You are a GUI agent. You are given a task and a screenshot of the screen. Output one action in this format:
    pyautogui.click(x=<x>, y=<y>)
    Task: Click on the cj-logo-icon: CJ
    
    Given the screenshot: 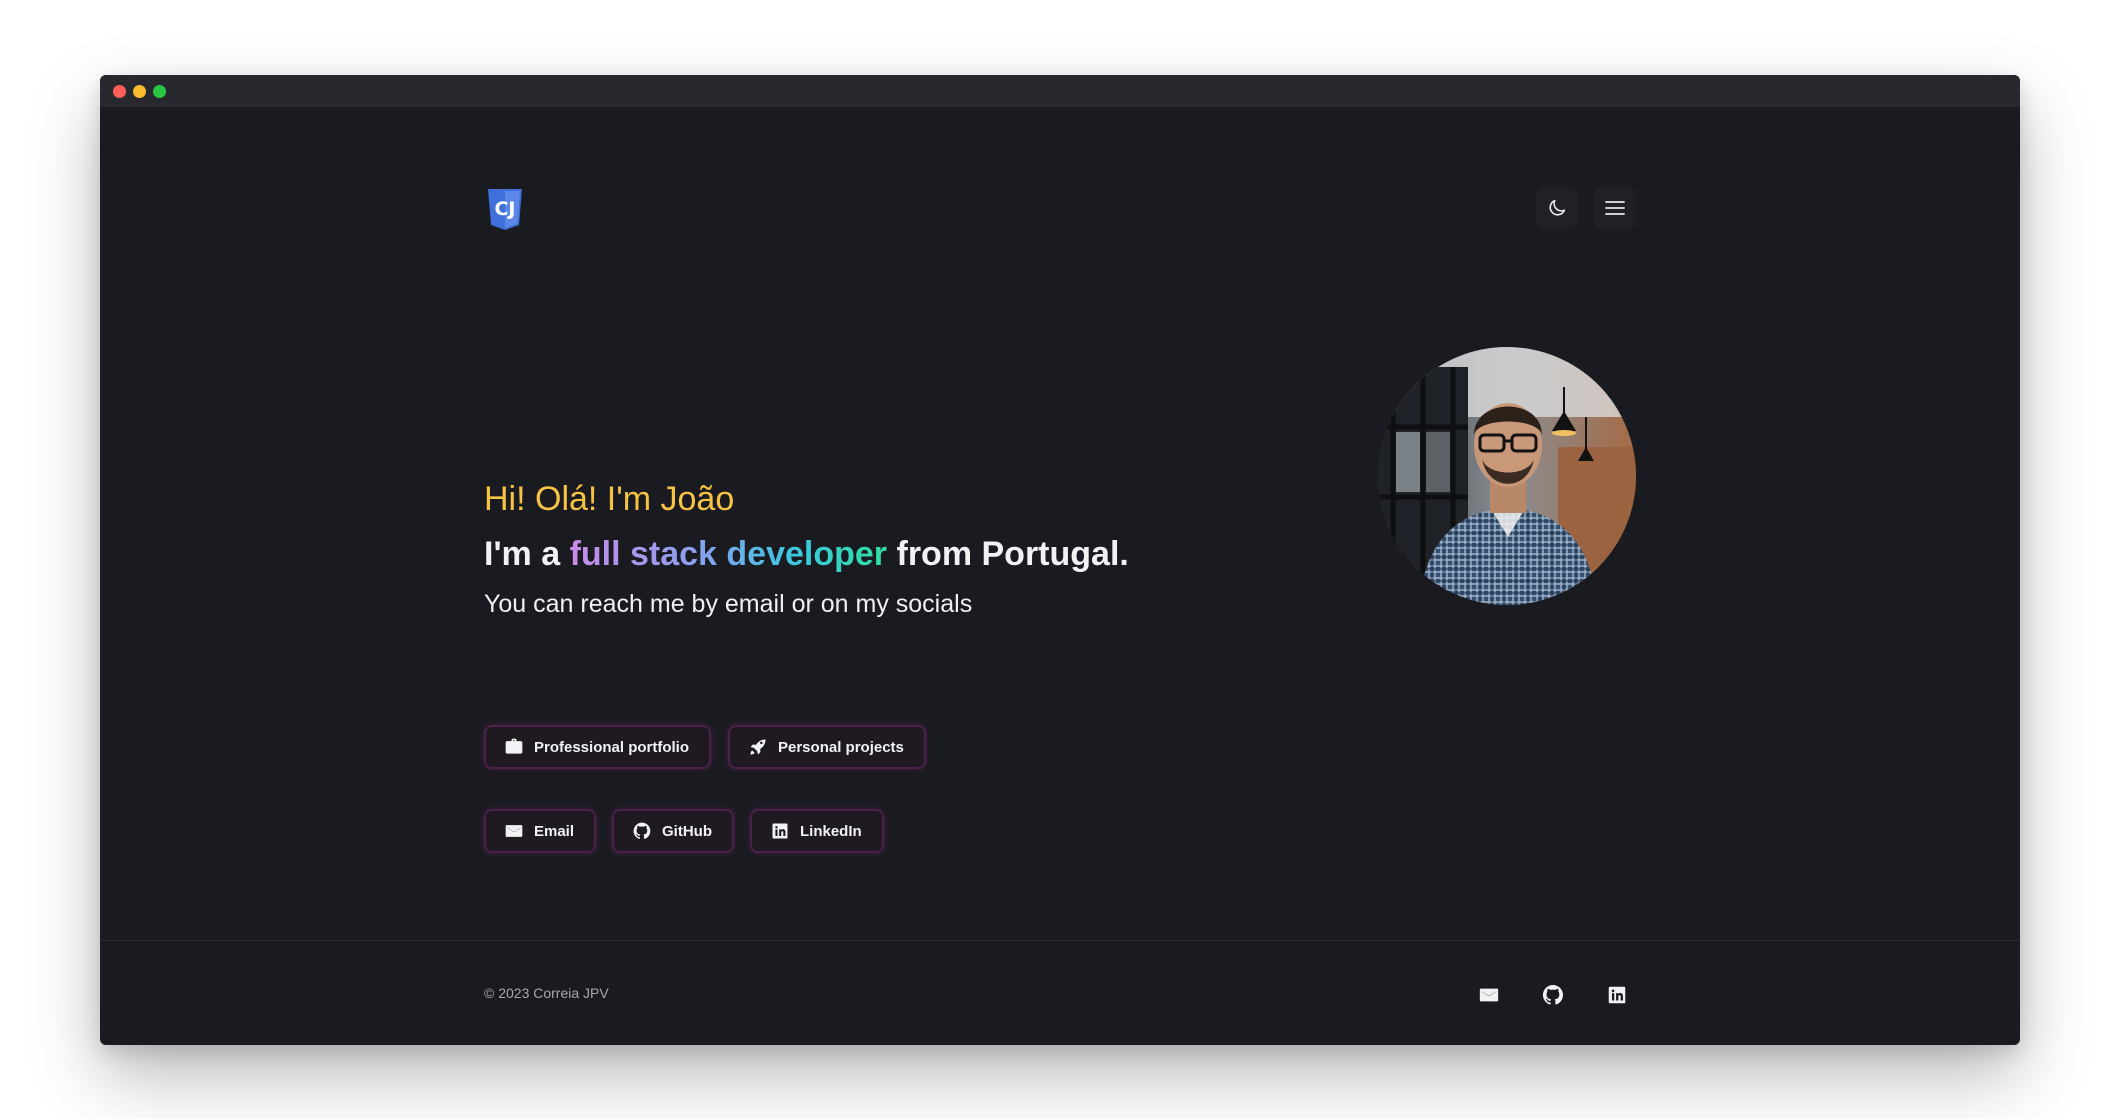 What is the action you would take?
    pyautogui.click(x=505, y=209)
    